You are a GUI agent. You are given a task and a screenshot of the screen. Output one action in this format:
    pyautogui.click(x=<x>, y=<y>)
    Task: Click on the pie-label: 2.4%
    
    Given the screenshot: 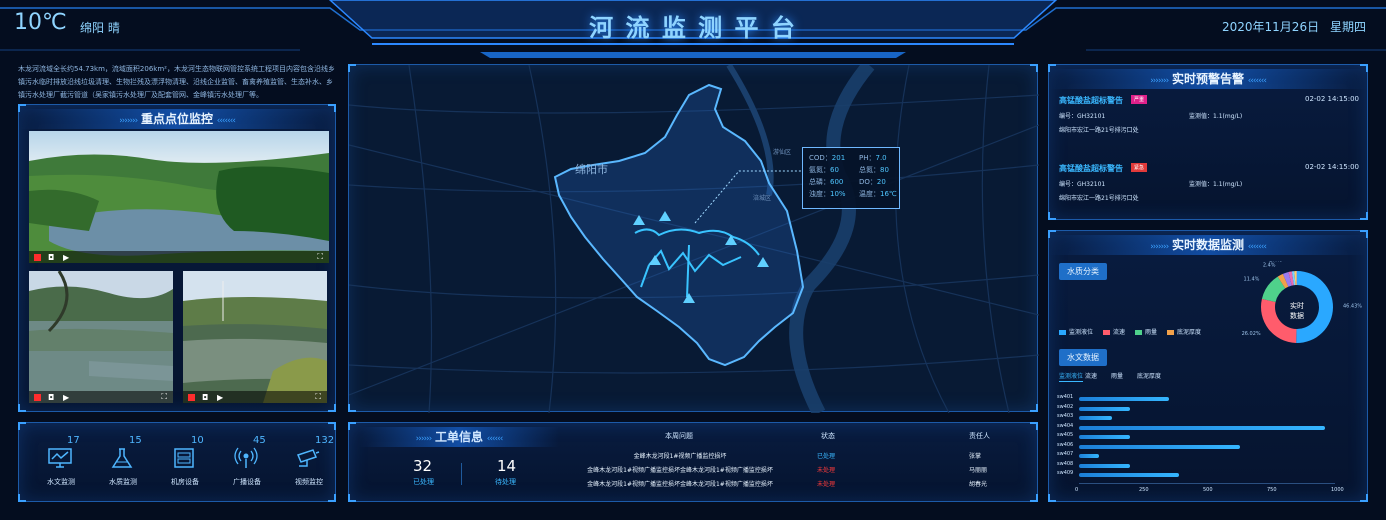 What is the action you would take?
    pyautogui.click(x=1275, y=262)
    